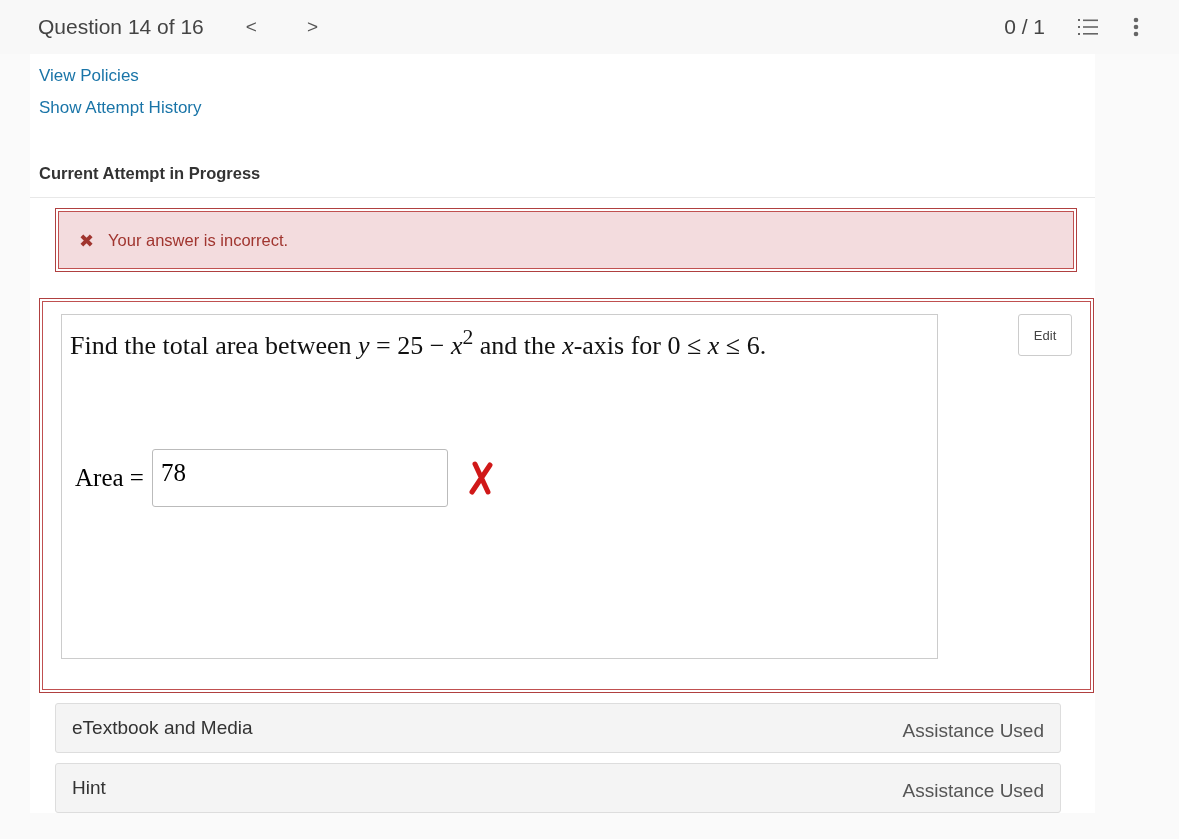 This screenshot has width=1179, height=839. What do you see at coordinates (558, 788) in the screenshot?
I see `assistance-panel: Hint Assistance Used` at bounding box center [558, 788].